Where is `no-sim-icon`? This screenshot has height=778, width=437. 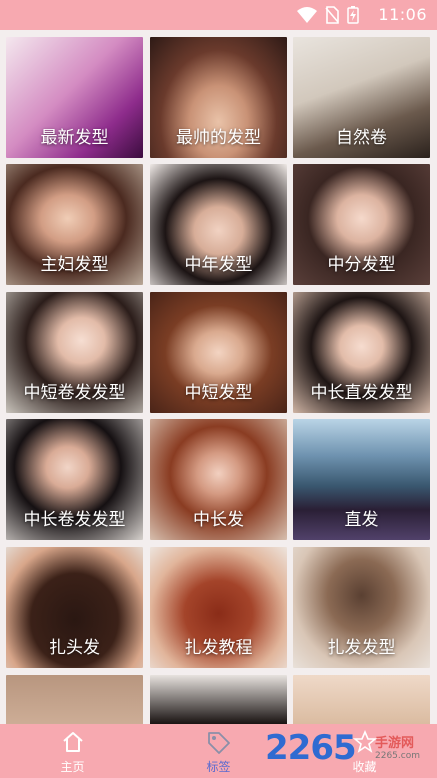 no-sim-icon is located at coordinates (332, 15).